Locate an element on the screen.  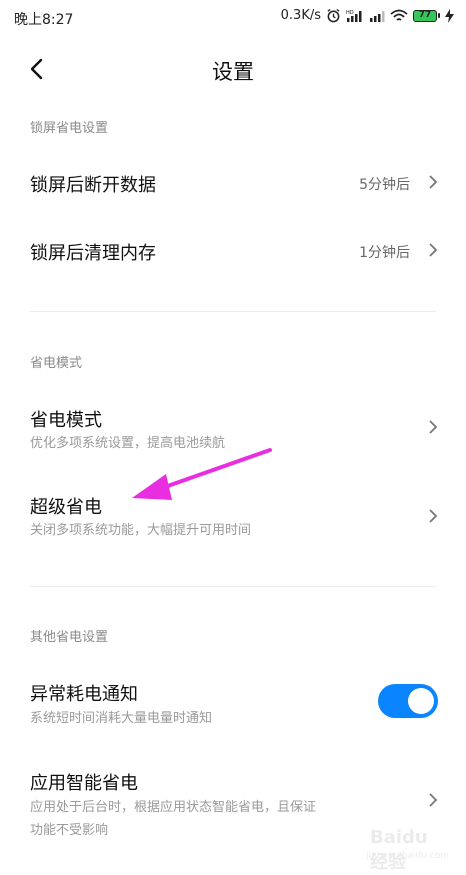
battery-level: 77 is located at coordinates (425, 14).